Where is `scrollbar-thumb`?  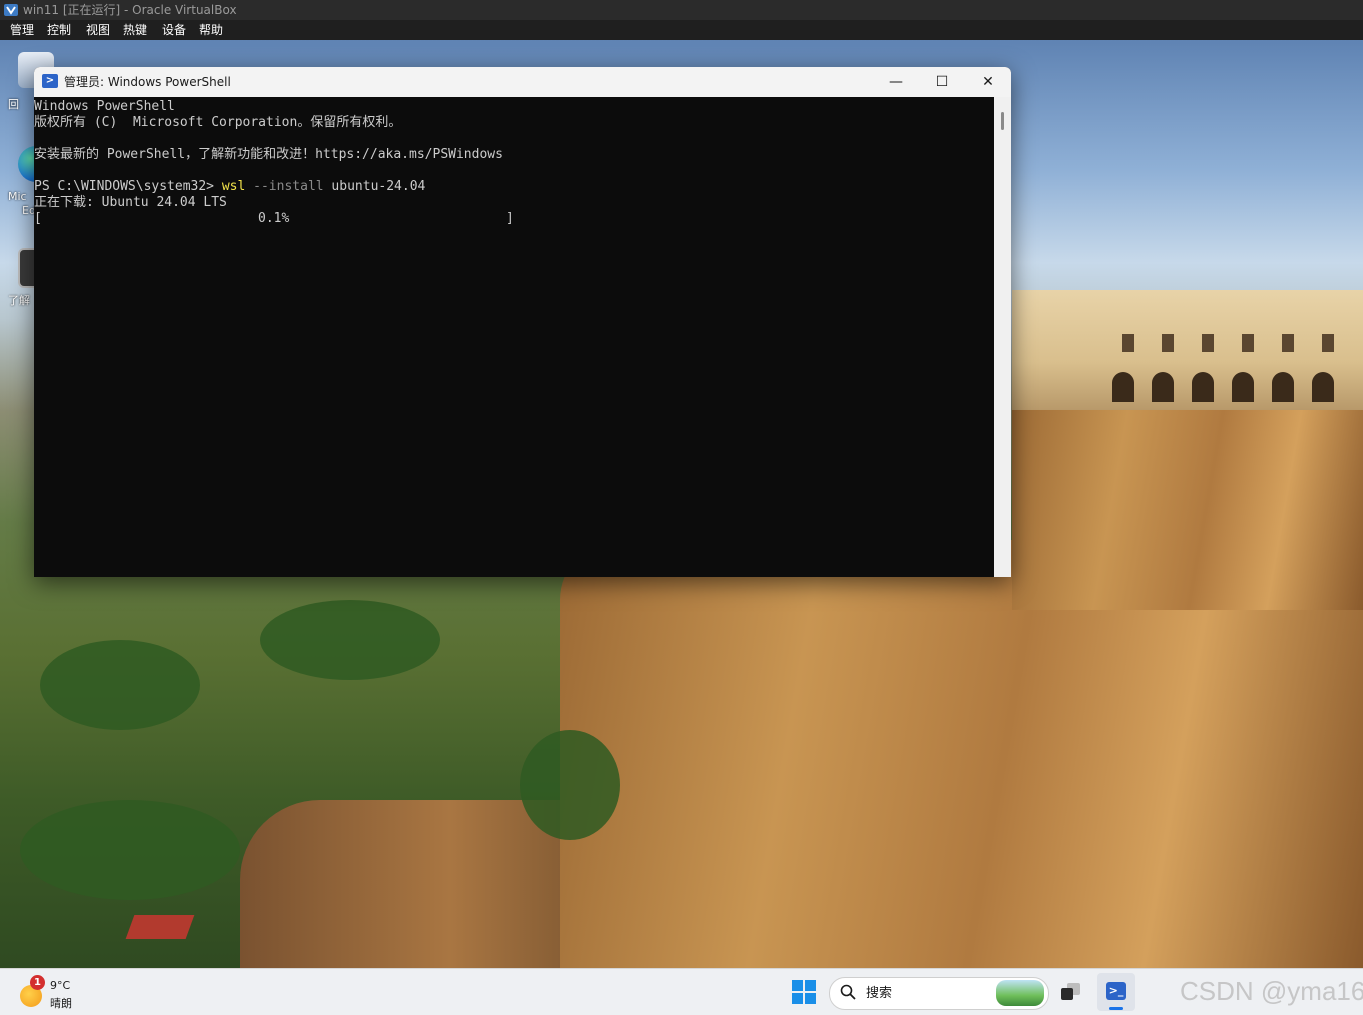 scrollbar-thumb is located at coordinates (1002, 121).